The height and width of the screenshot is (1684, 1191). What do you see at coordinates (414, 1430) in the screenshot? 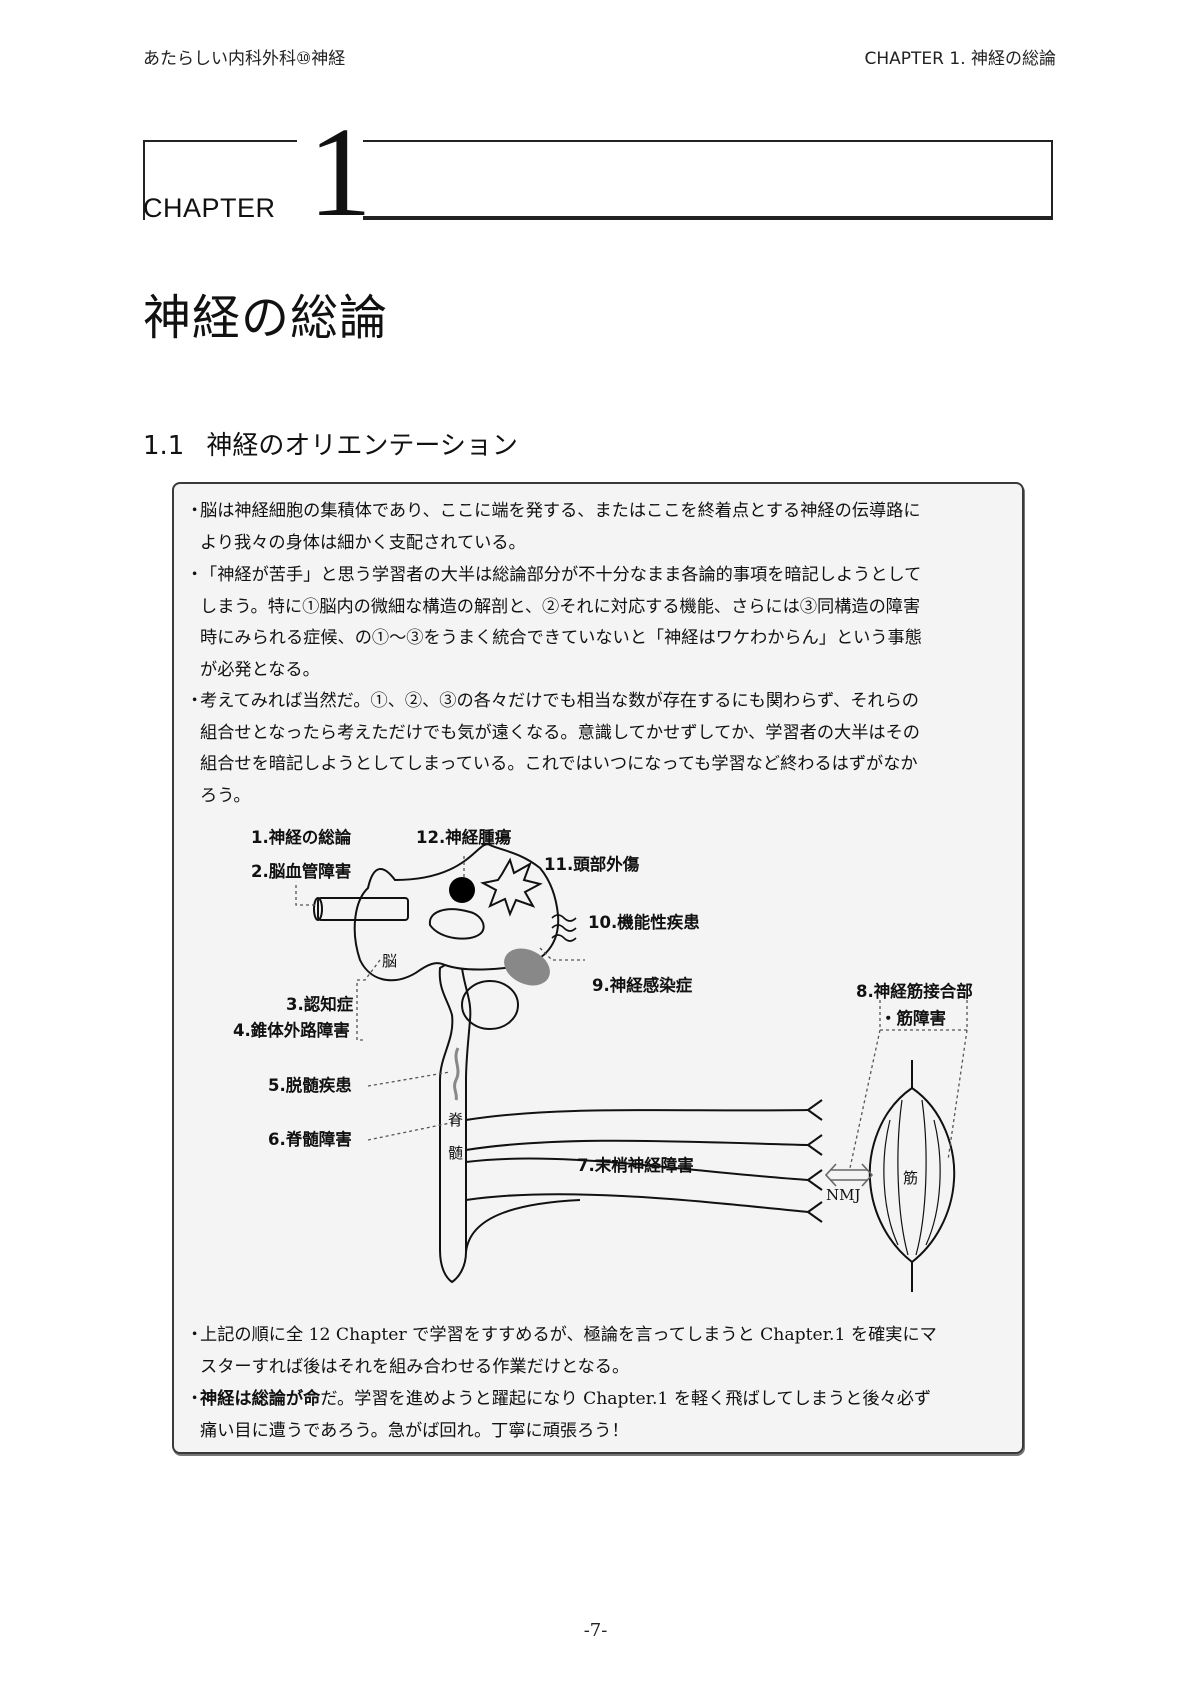
I see `bullet-line: 痛い目に遭うであろう。急がば回れ。丁寧に頑張ろう！` at bounding box center [414, 1430].